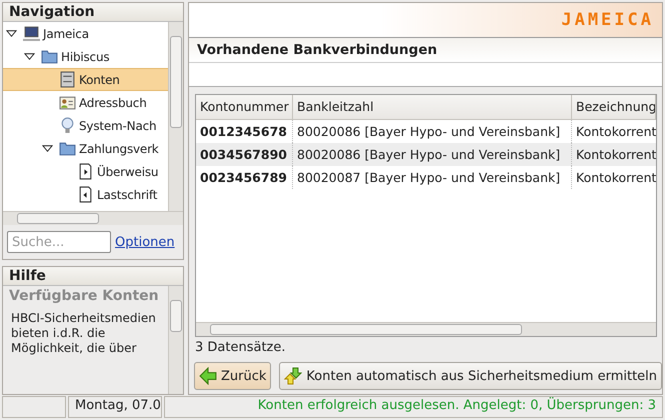  What do you see at coordinates (240, 348) in the screenshot?
I see `record-count: 3 Datensätze.` at bounding box center [240, 348].